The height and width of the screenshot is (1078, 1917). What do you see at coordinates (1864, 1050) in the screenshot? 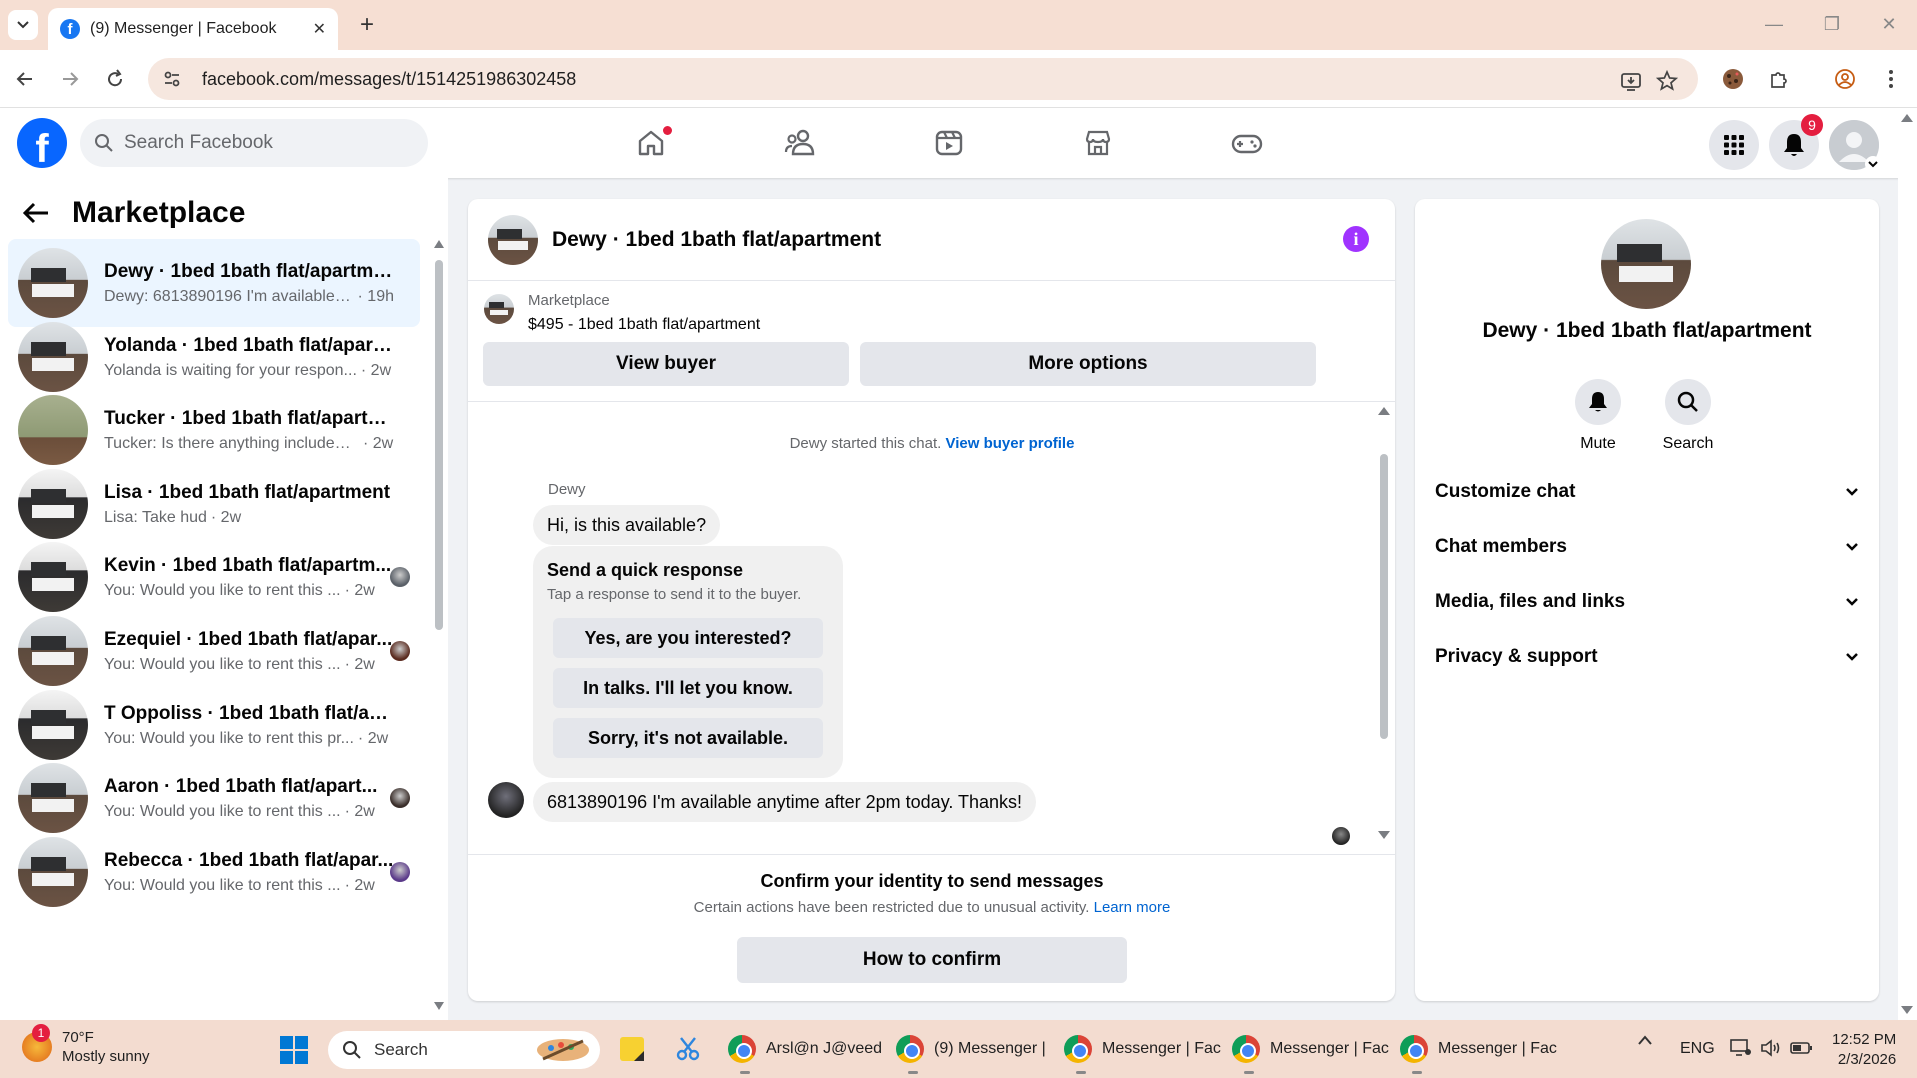
I see `system-clock: 12:52 PM 2/3/2026` at bounding box center [1864, 1050].